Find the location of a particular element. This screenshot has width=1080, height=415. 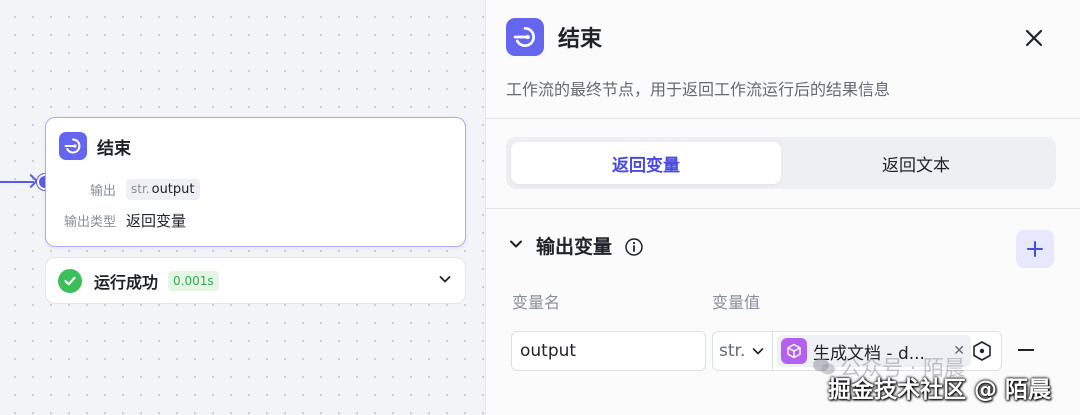

variable-picker-icon is located at coordinates (982, 351).